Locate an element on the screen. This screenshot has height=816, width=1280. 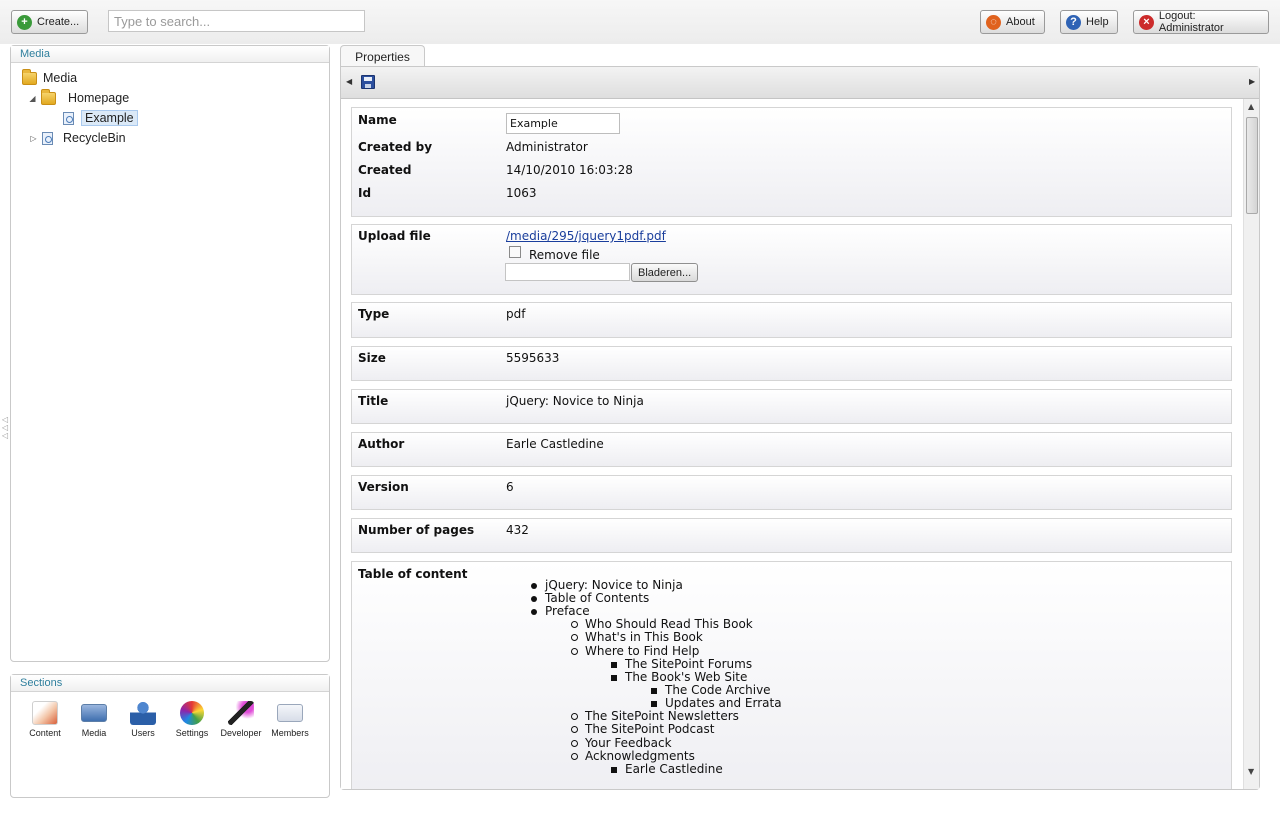
name-label: Name is located at coordinates (377, 120).